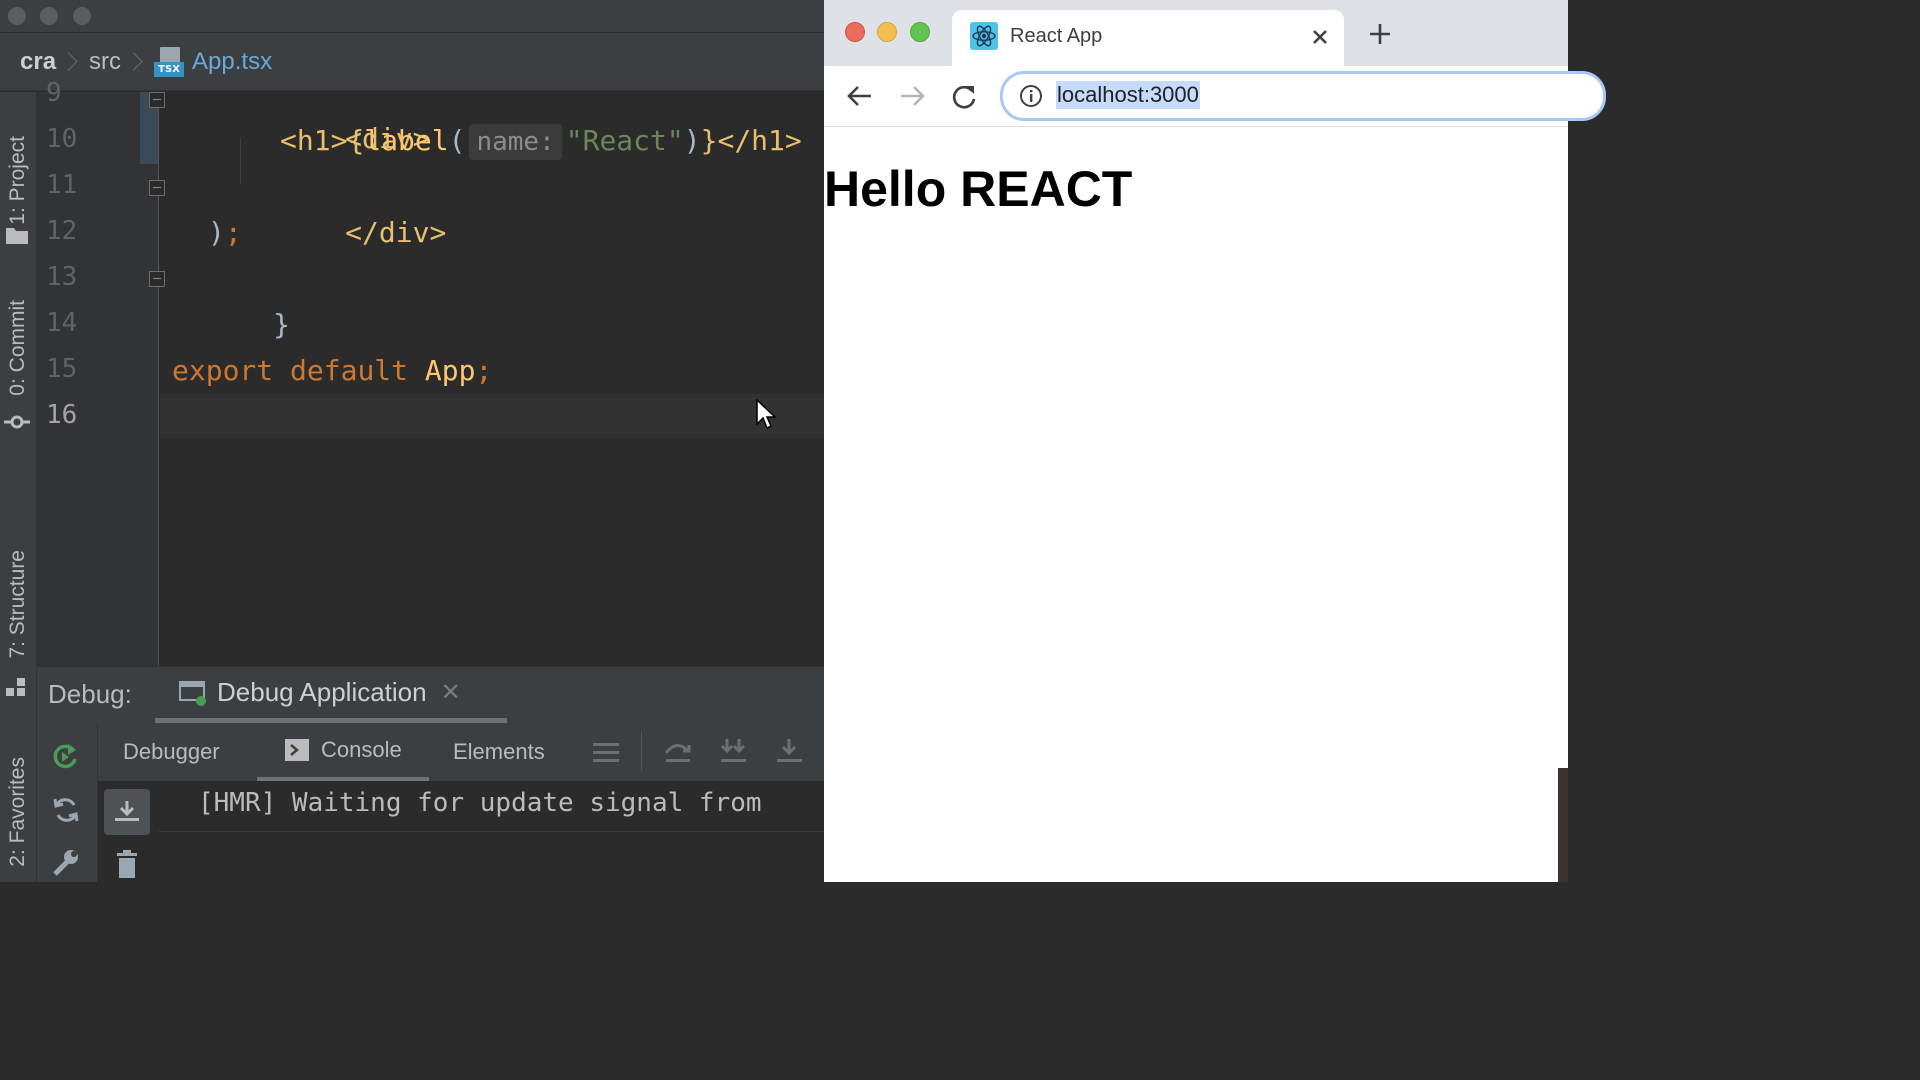 Image resolution: width=1920 pixels, height=1080 pixels. What do you see at coordinates (412, 62) in the screenshot?
I see `breadcrumb: cra src TSX App.tsx` at bounding box center [412, 62].